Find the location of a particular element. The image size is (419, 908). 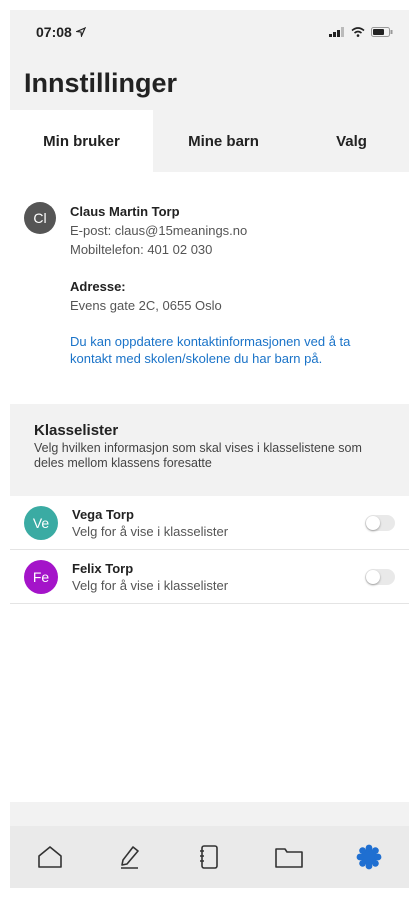

tab-bar: Min bruker Mine barn Valg is located at coordinates (209, 141).